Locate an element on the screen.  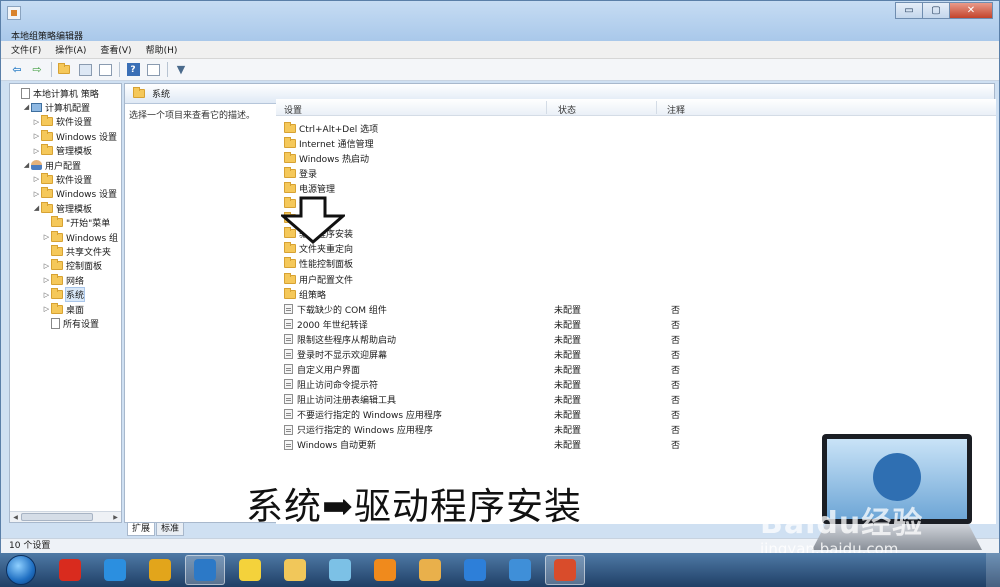
ie-browser-icon is located at coordinates (115, 570).